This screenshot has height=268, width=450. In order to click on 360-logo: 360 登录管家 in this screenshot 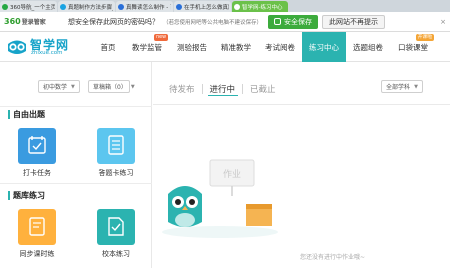, I will do `click(29, 22)`.